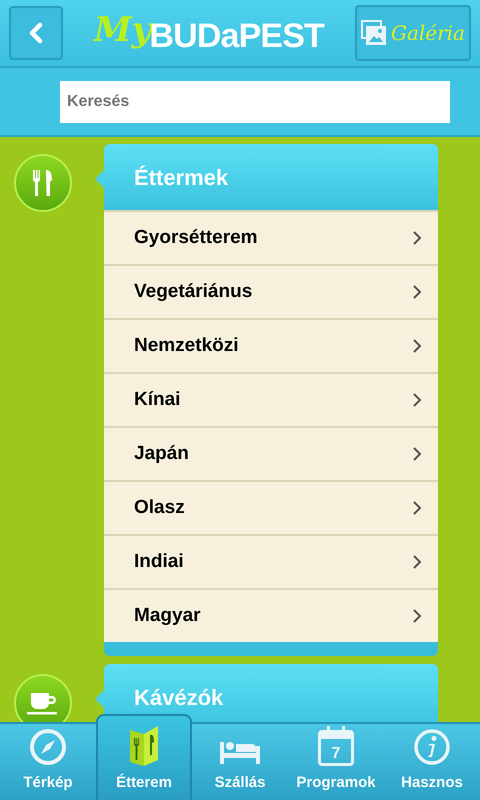 The height and width of the screenshot is (800, 480). I want to click on info-icon, so click(432, 747).